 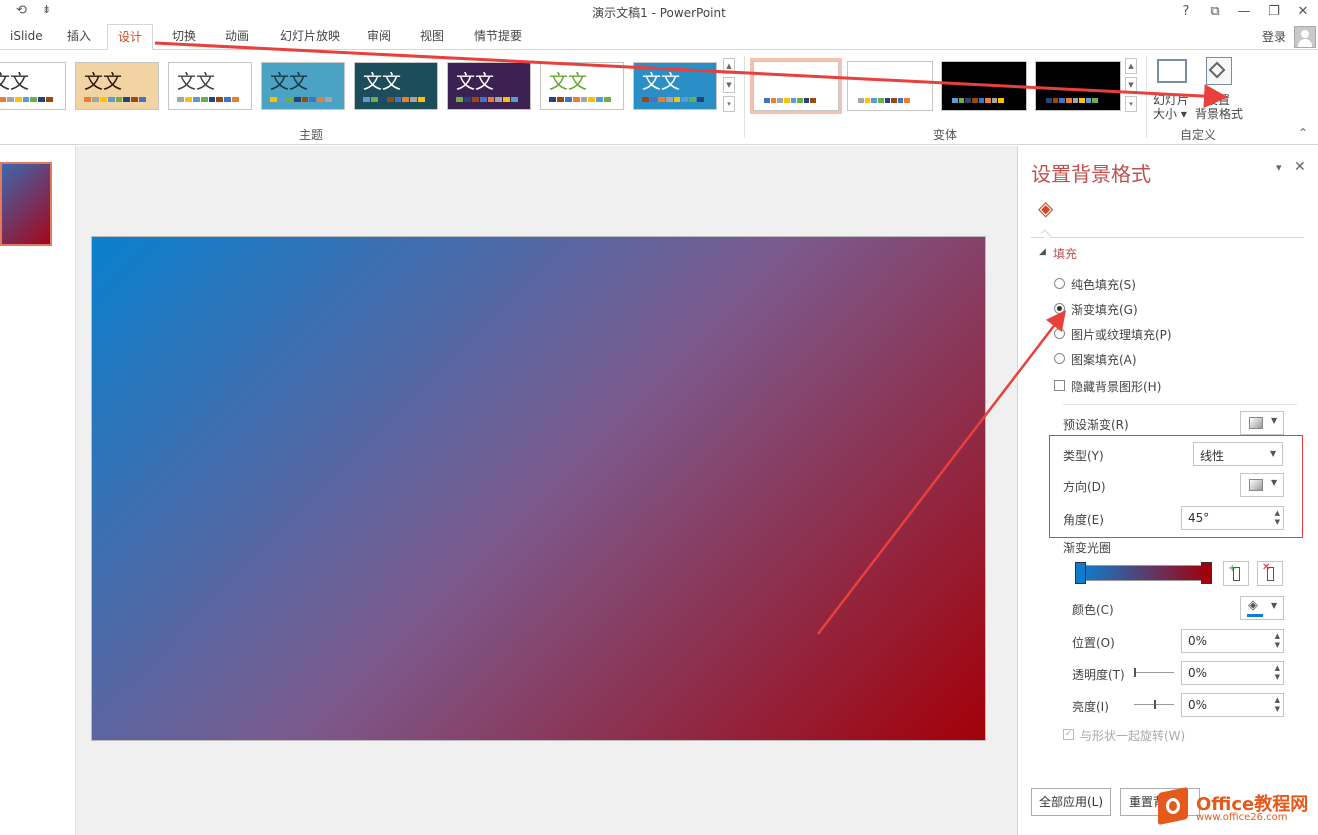 I want to click on preset-gradient-label: 预设渐变(R), so click(x=1096, y=425).